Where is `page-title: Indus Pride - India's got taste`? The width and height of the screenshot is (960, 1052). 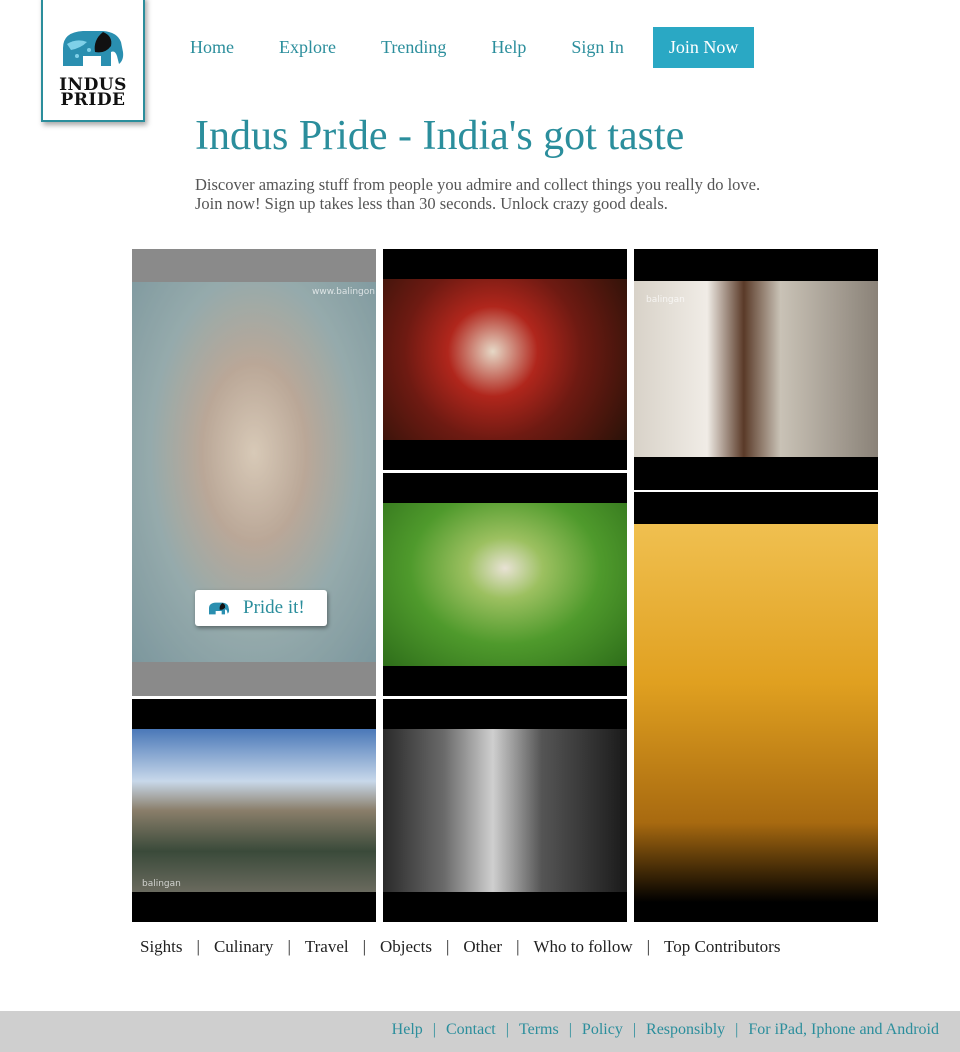
page-title: Indus Pride - India's got taste is located at coordinates (440, 136).